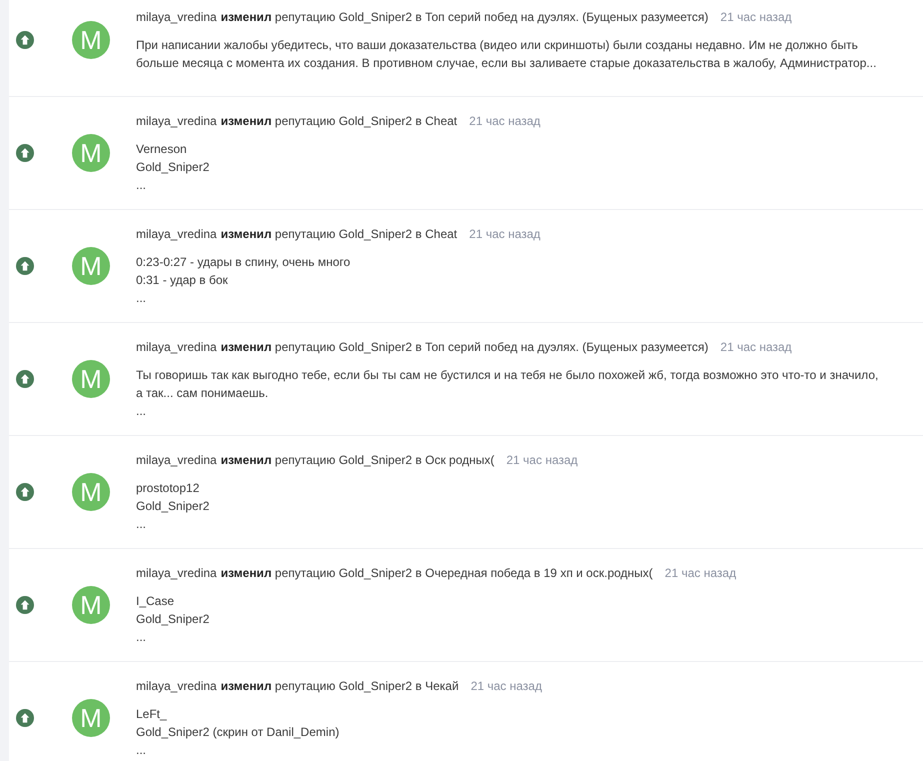 This screenshot has height=761, width=923. I want to click on comment-excerpt-line: LeFt_, so click(152, 714).